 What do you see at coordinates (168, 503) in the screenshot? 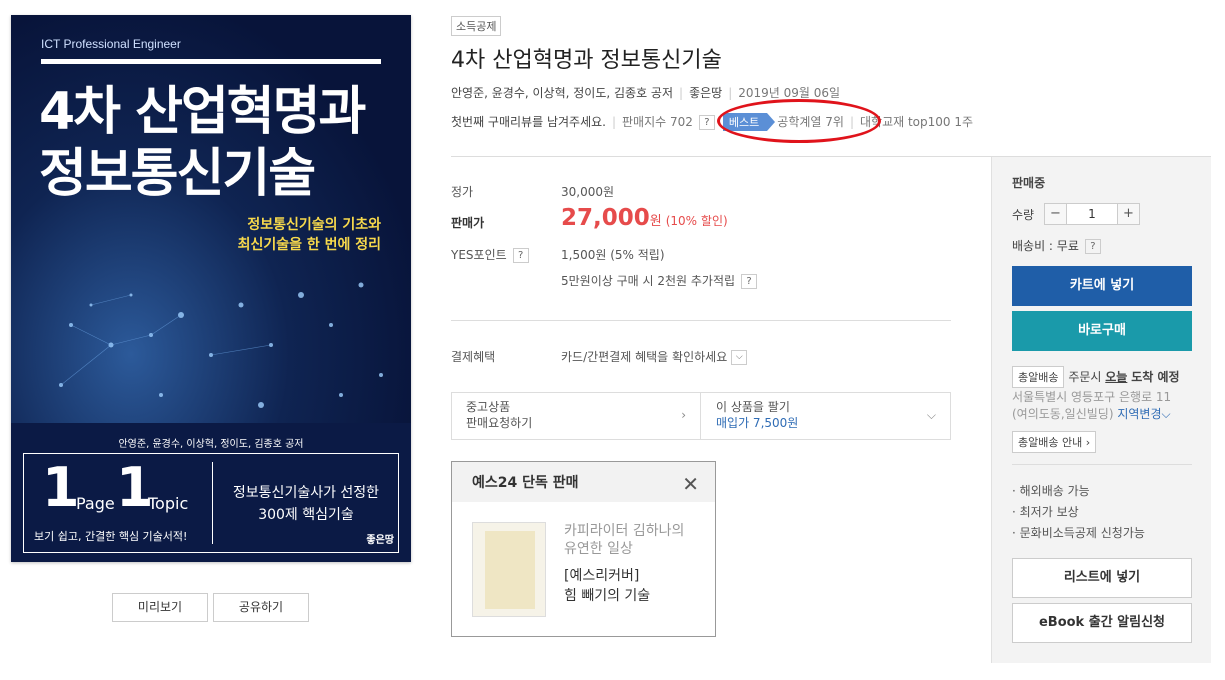
I see `cover-topic-label: Topic` at bounding box center [168, 503].